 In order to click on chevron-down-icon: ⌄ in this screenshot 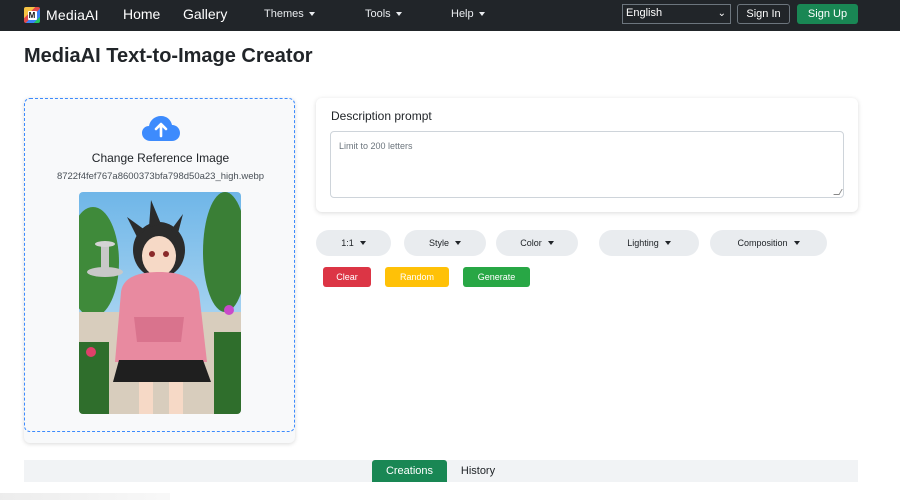, I will do `click(721, 13)`.